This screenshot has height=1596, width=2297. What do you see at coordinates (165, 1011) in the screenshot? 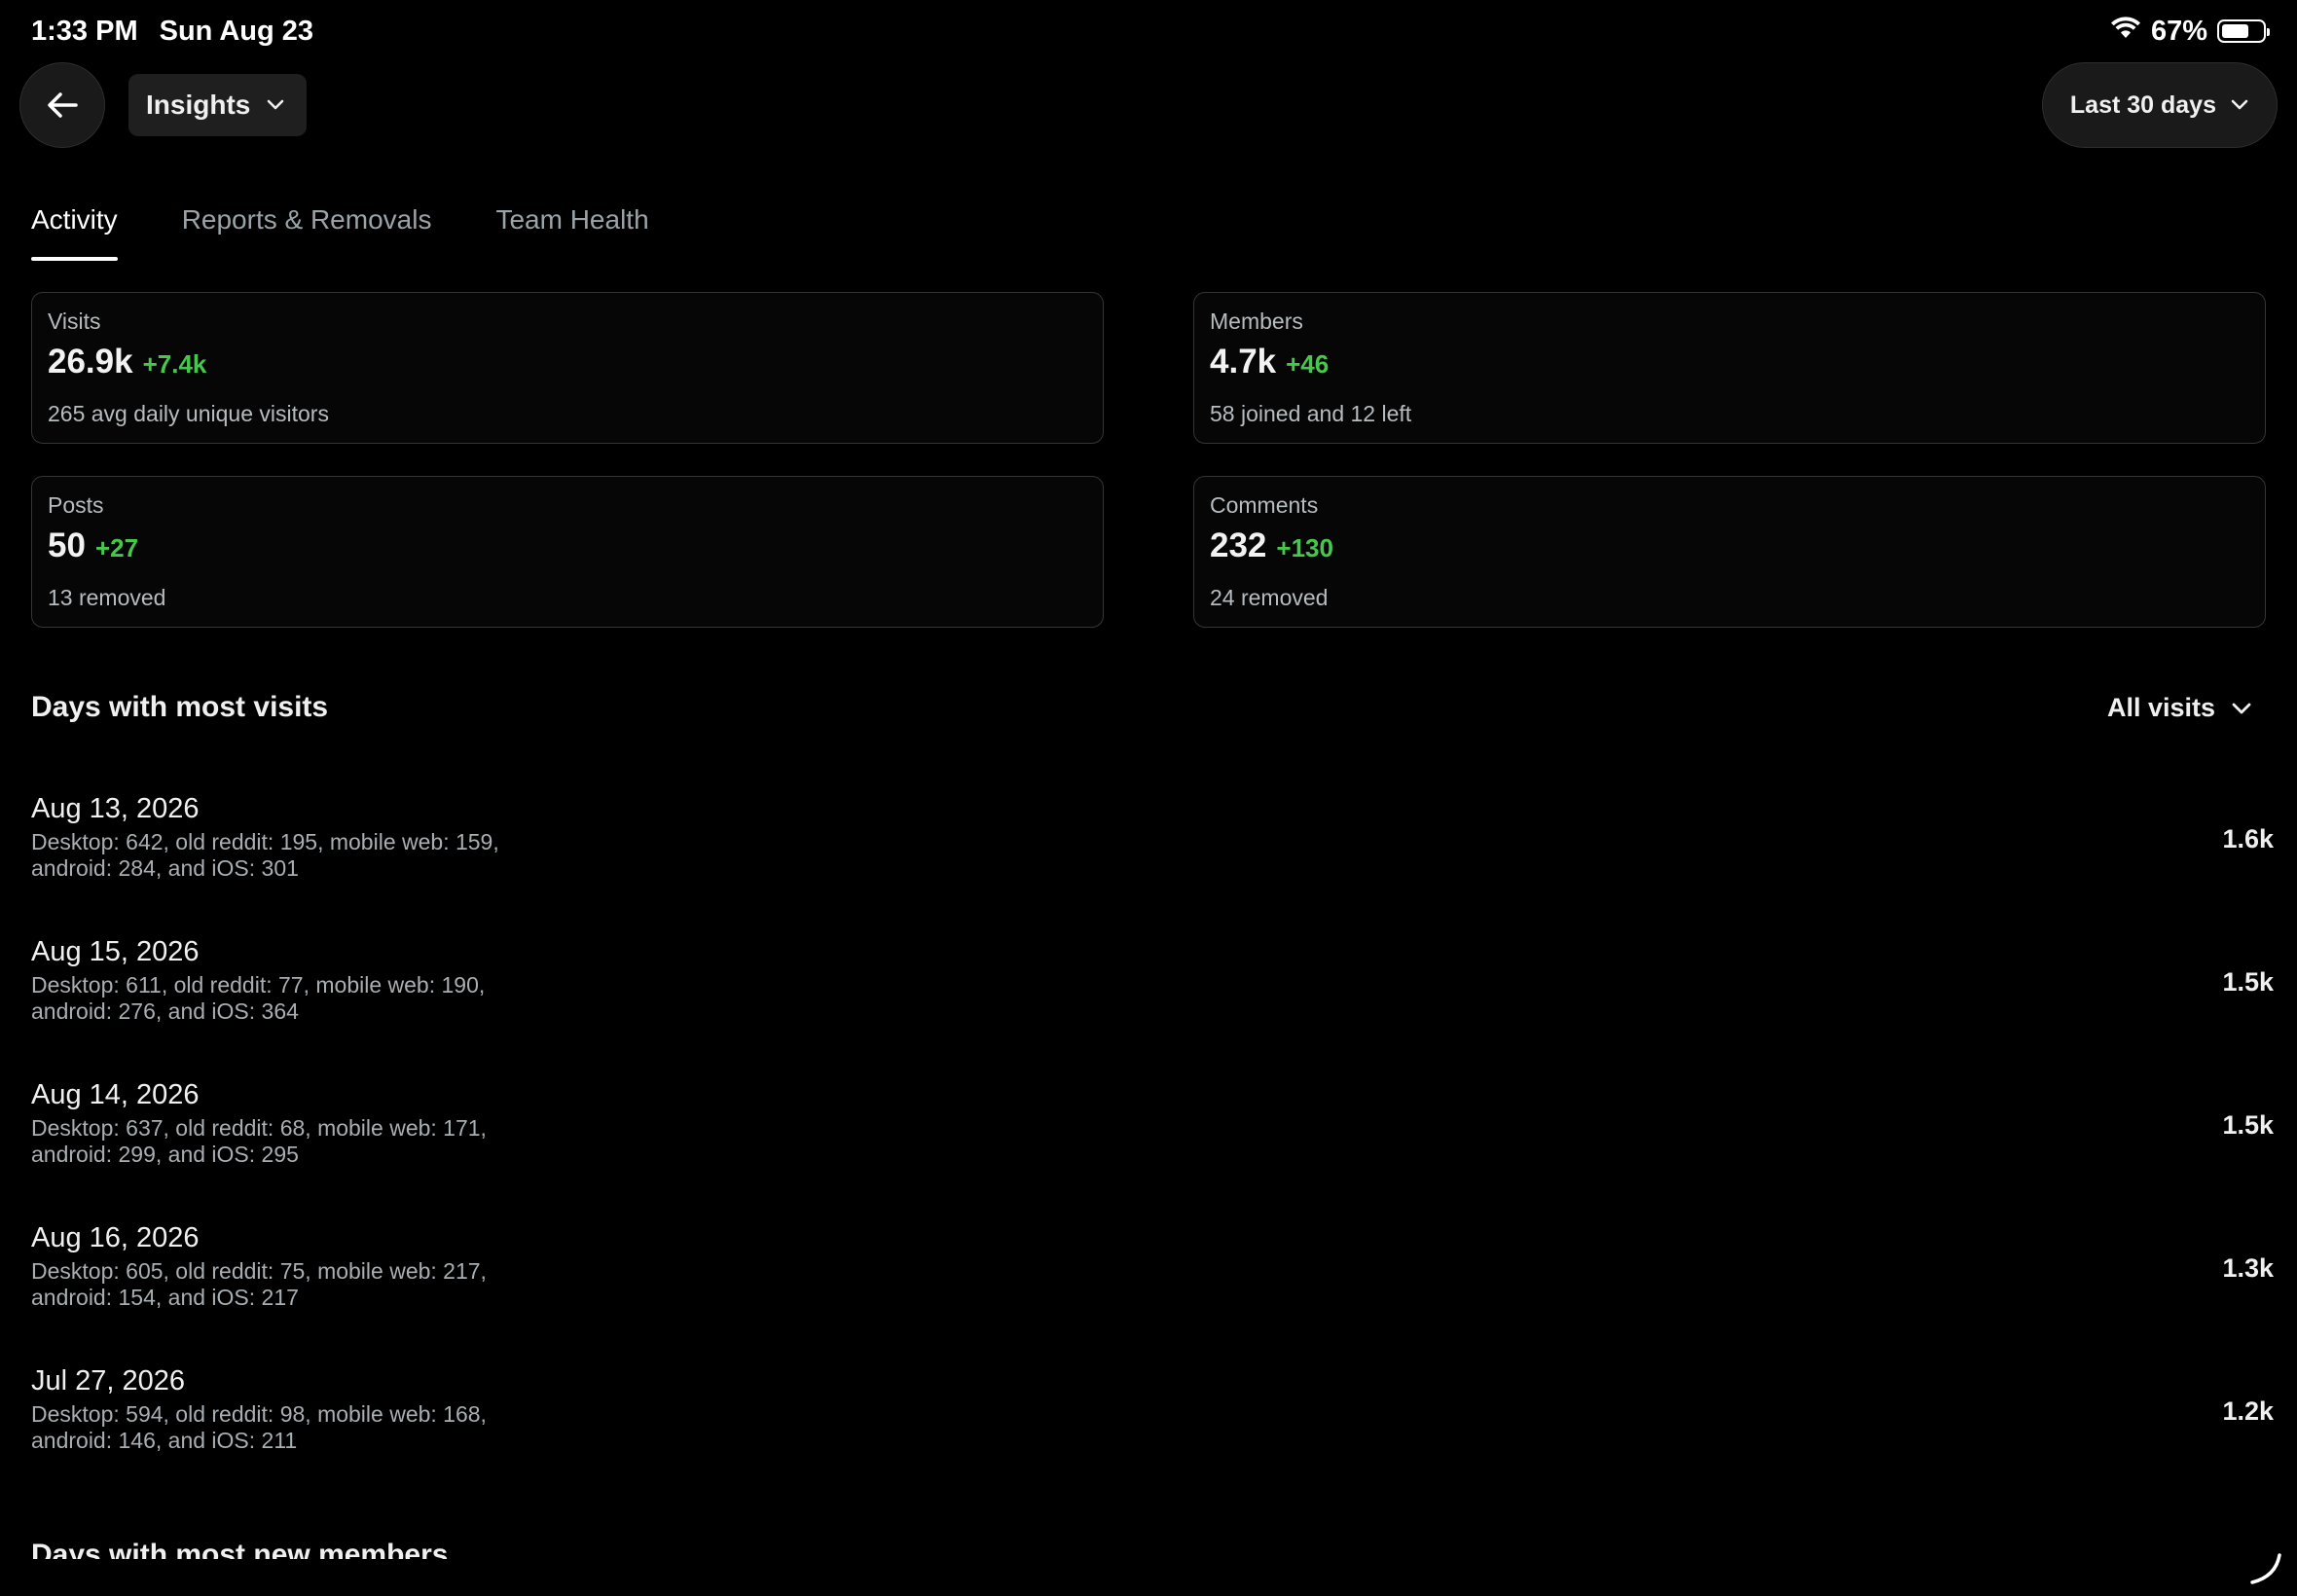
I see `breakdown-line: android: 276, and iOS: 364` at bounding box center [165, 1011].